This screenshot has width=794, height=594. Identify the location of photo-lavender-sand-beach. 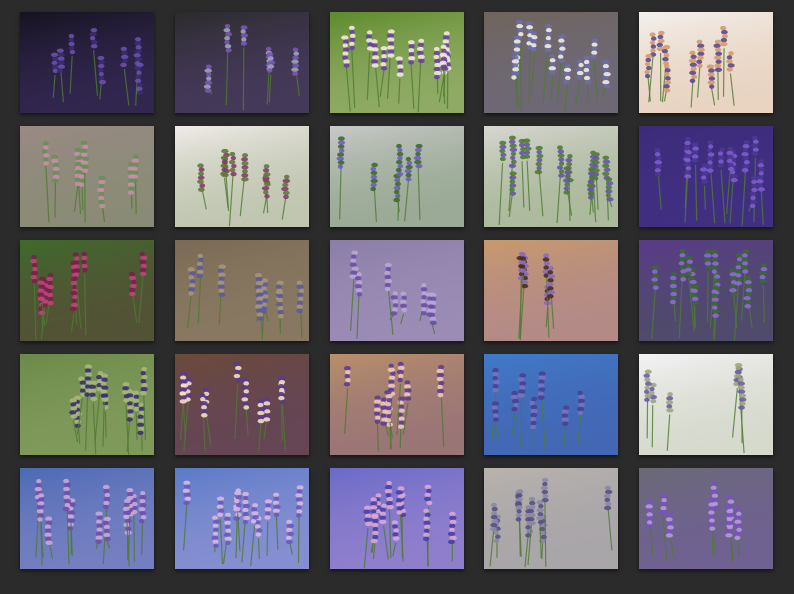
(551, 518).